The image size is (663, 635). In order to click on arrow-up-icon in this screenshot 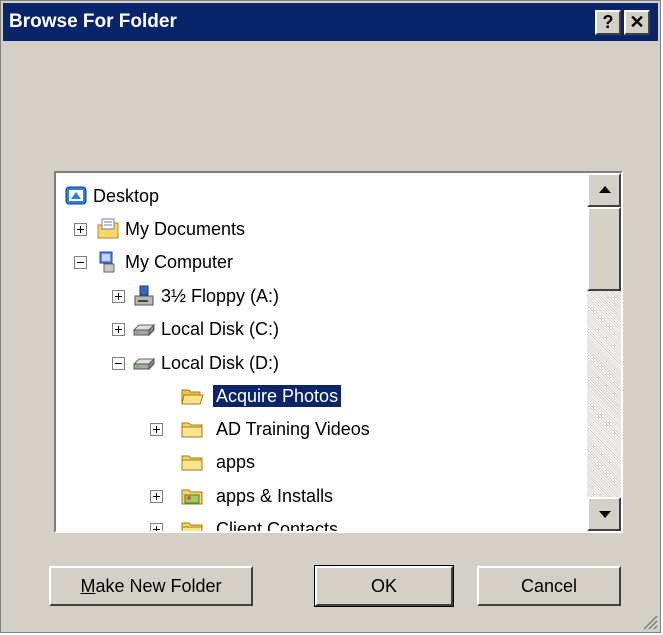, I will do `click(605, 189)`.